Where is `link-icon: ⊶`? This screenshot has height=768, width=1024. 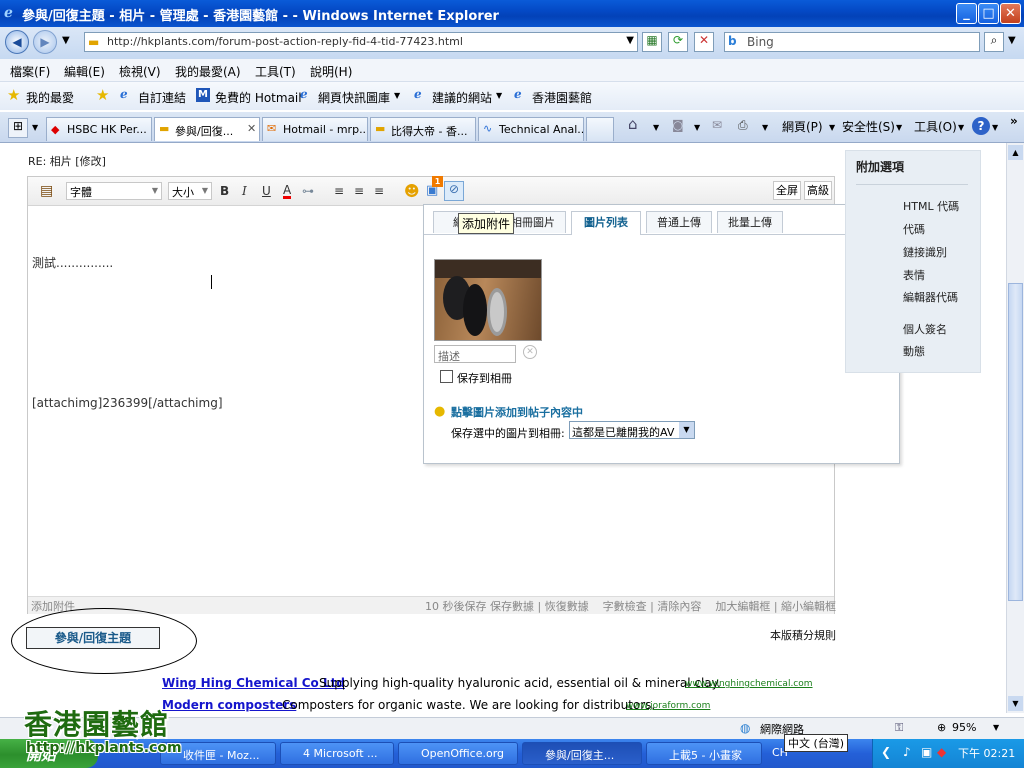 link-icon: ⊶ is located at coordinates (308, 191).